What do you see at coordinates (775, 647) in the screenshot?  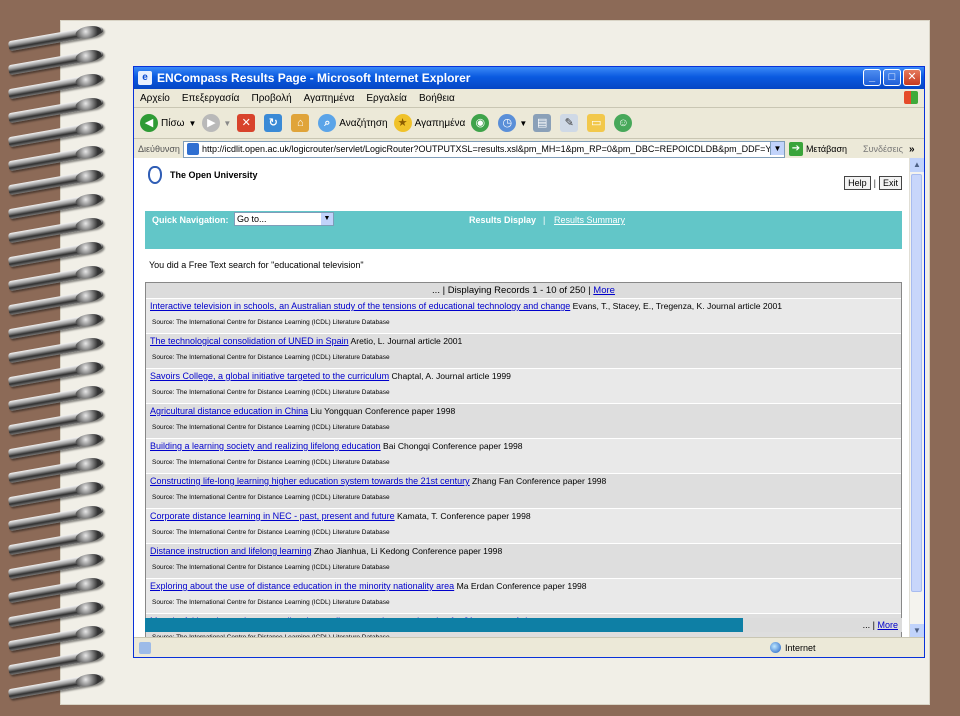 I see `globe-icon` at bounding box center [775, 647].